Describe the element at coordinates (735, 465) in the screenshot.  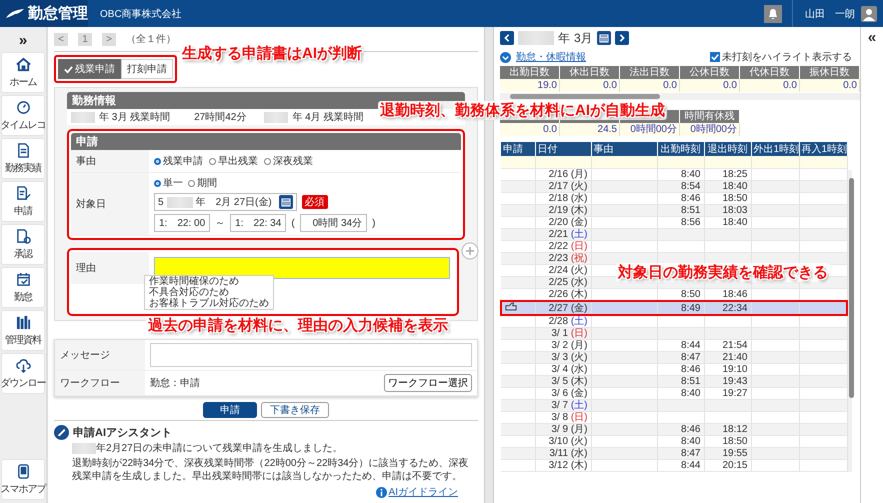
I see `clock-out-time: 20:15` at that location.